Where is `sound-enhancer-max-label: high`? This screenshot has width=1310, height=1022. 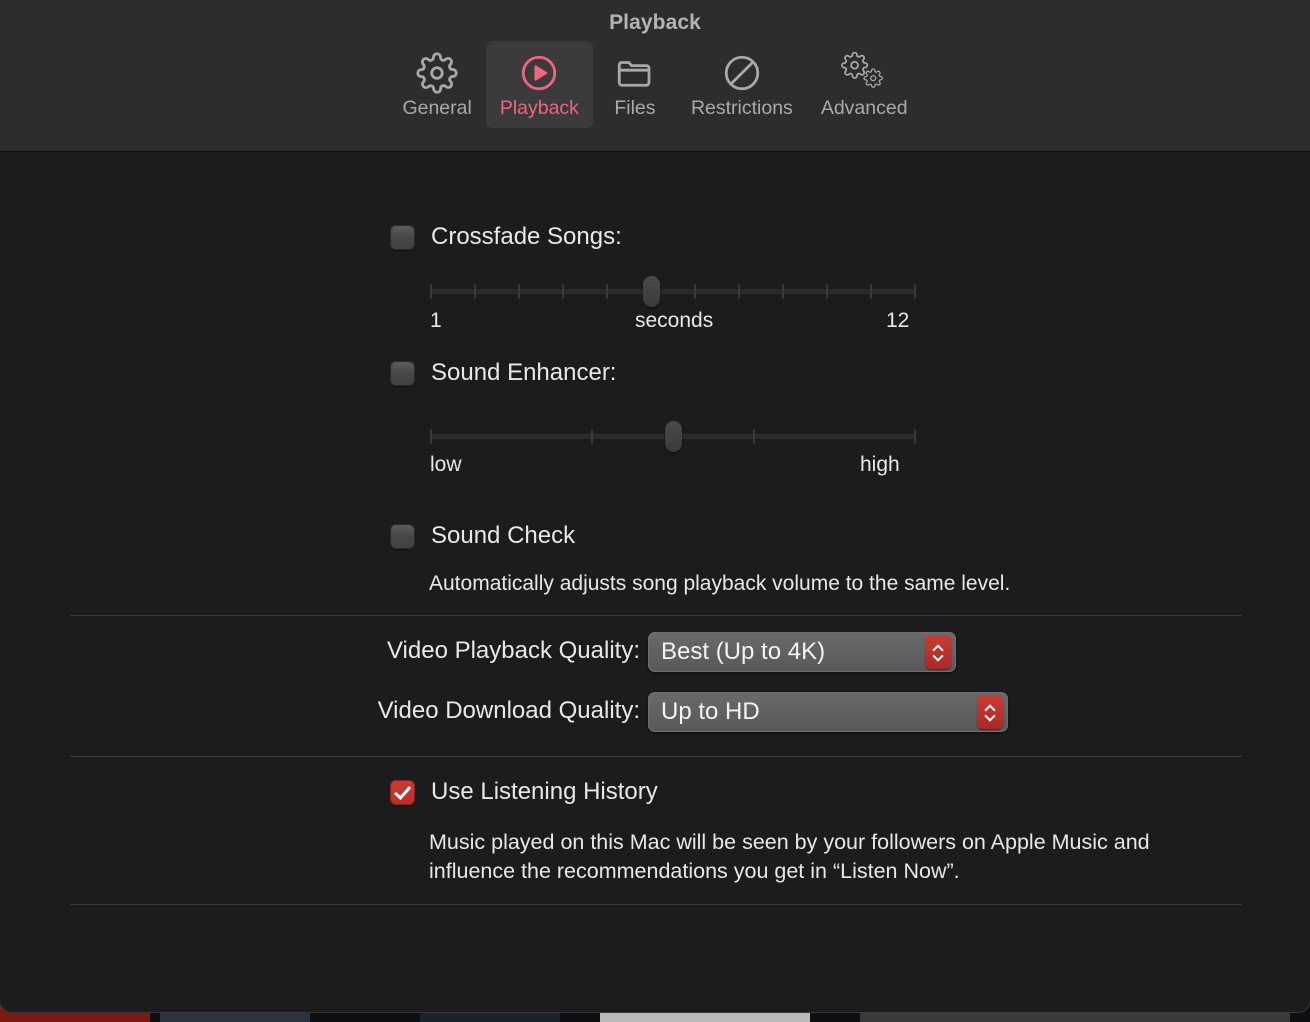 sound-enhancer-max-label: high is located at coordinates (880, 464).